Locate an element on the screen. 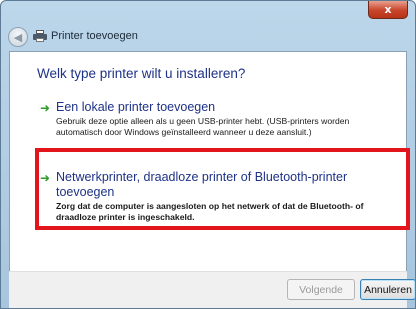 This screenshot has width=416, height=309. window-title: Printer toevoegen is located at coordinates (85, 36).